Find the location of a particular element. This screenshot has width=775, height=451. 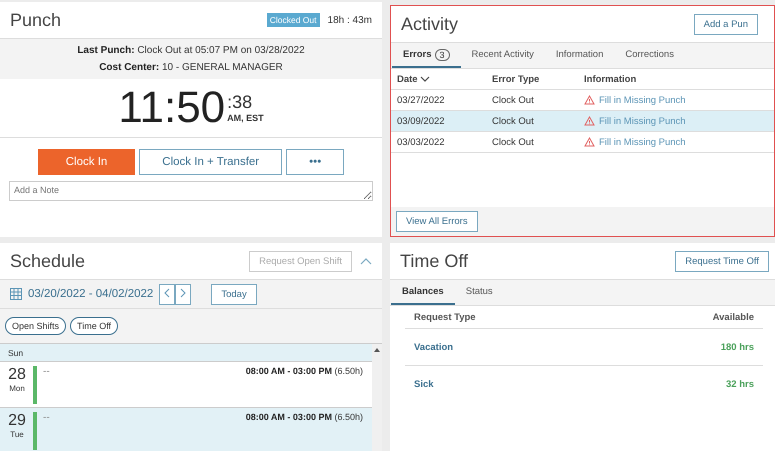

filter-chip: Time Off is located at coordinates (94, 326).